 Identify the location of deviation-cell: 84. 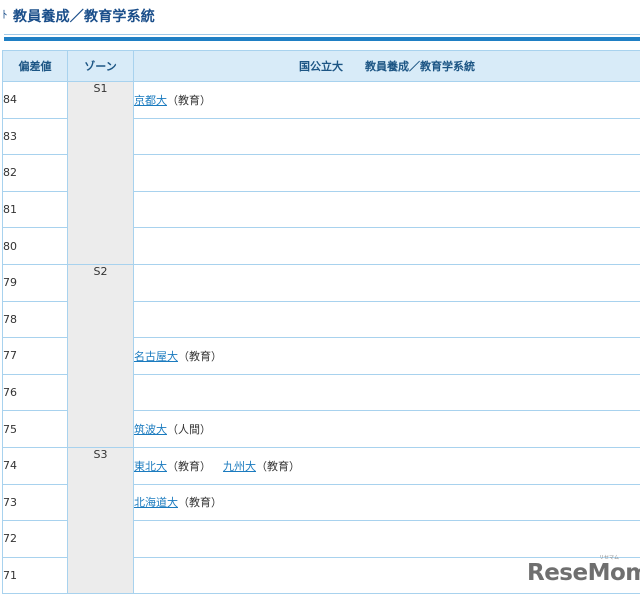
(35, 100).